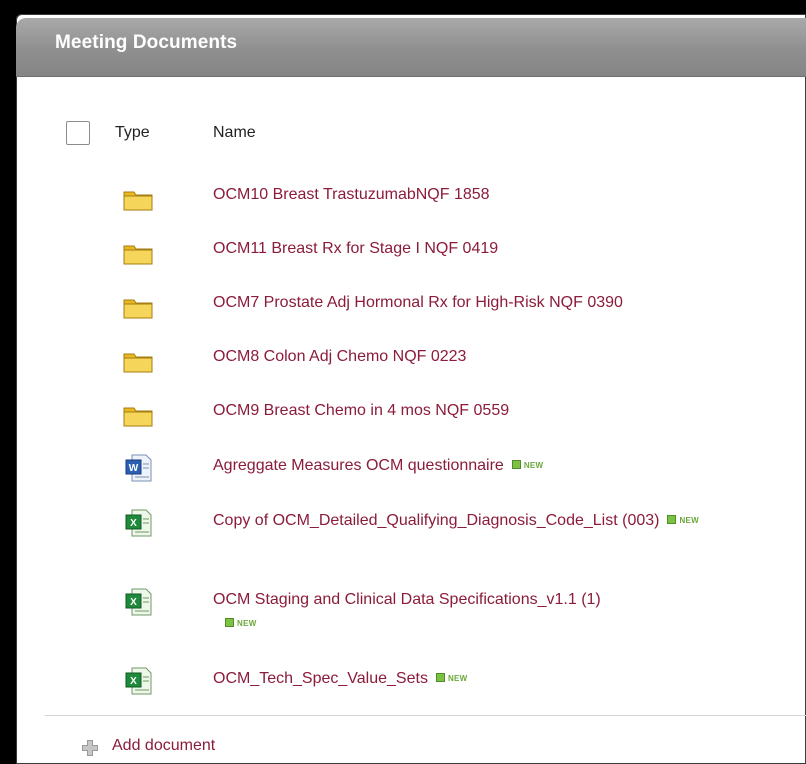  What do you see at coordinates (234, 133) in the screenshot?
I see `column-header-name: Name` at bounding box center [234, 133].